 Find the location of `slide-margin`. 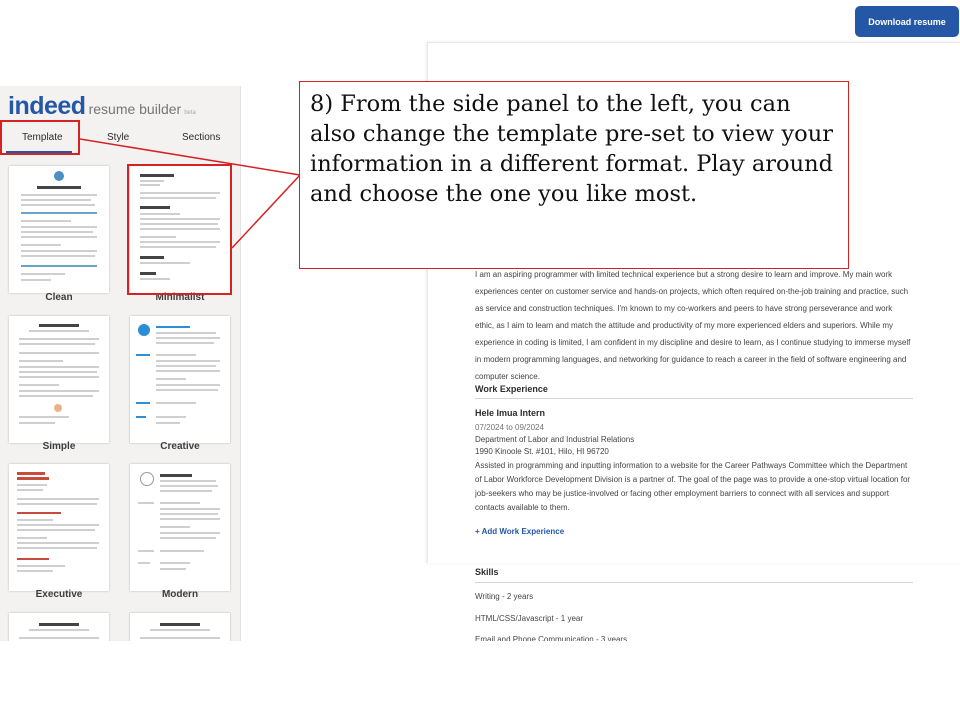

slide-margin is located at coordinates (480, 680).